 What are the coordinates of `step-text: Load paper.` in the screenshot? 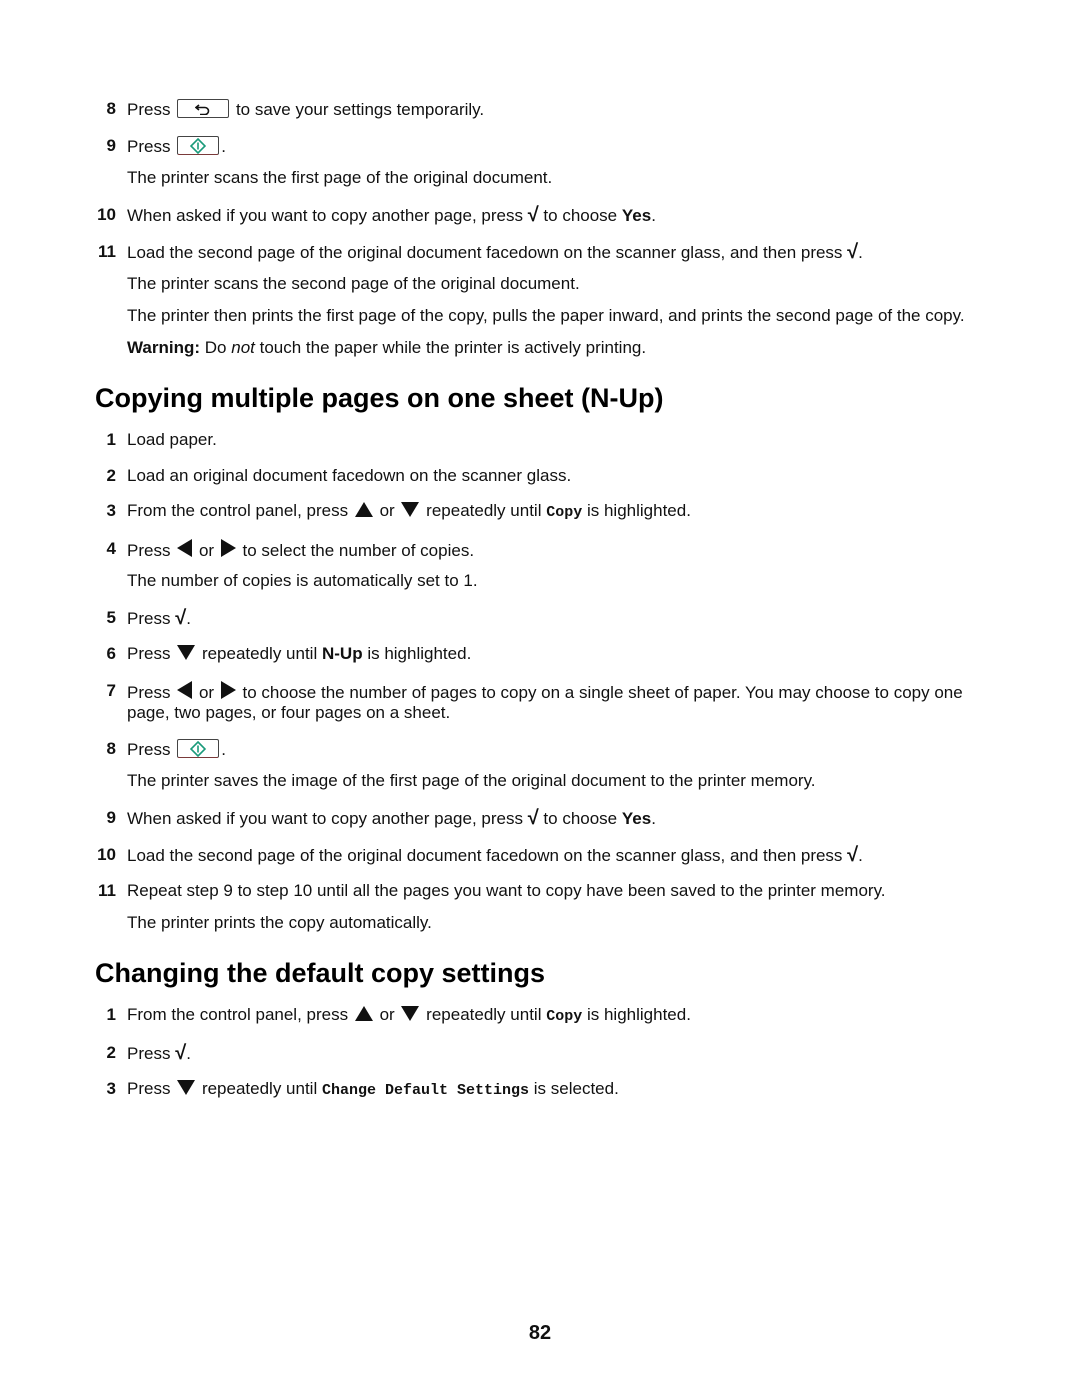 It's located at (172, 439).